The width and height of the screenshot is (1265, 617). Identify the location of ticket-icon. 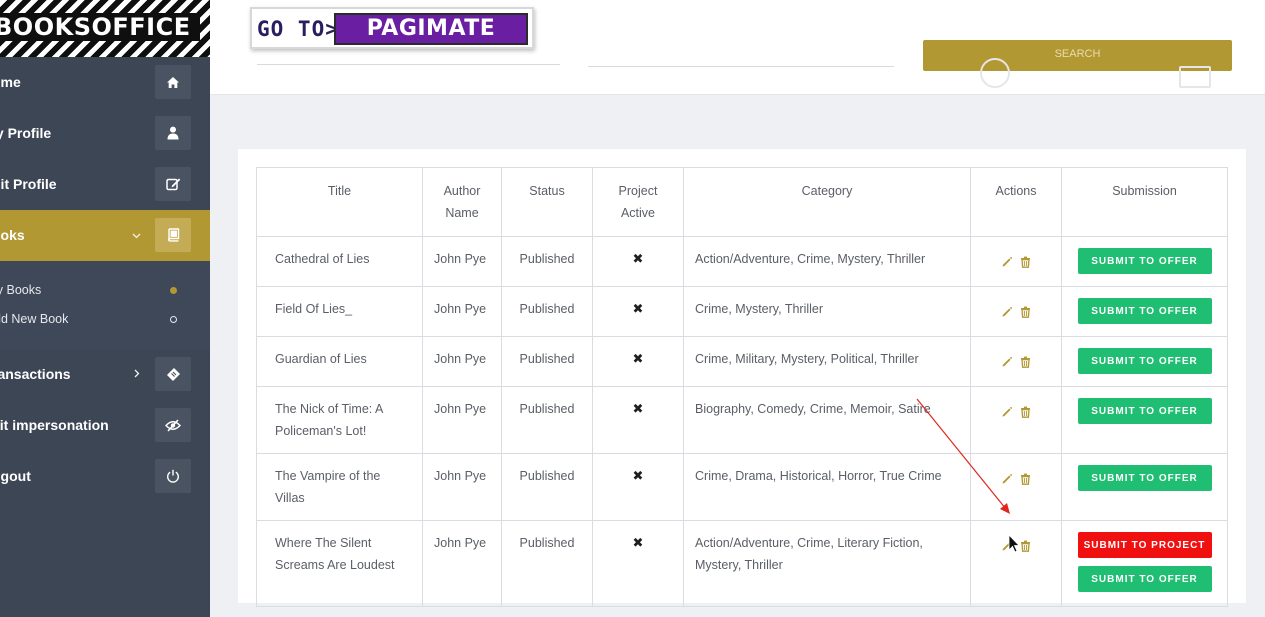
(173, 374).